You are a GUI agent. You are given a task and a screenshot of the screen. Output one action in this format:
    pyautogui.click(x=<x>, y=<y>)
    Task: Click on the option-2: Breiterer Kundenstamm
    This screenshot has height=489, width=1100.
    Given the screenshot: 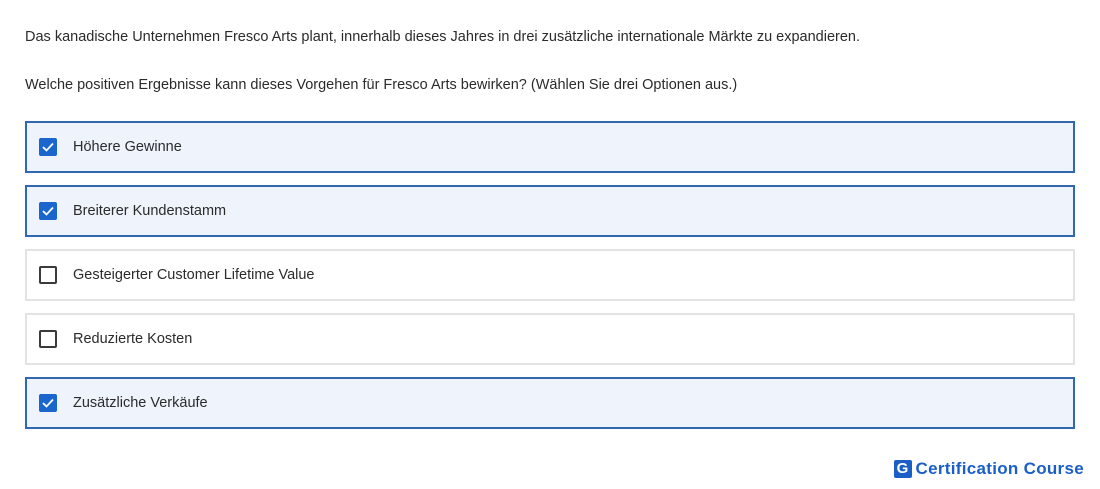 What is the action you would take?
    pyautogui.click(x=550, y=211)
    